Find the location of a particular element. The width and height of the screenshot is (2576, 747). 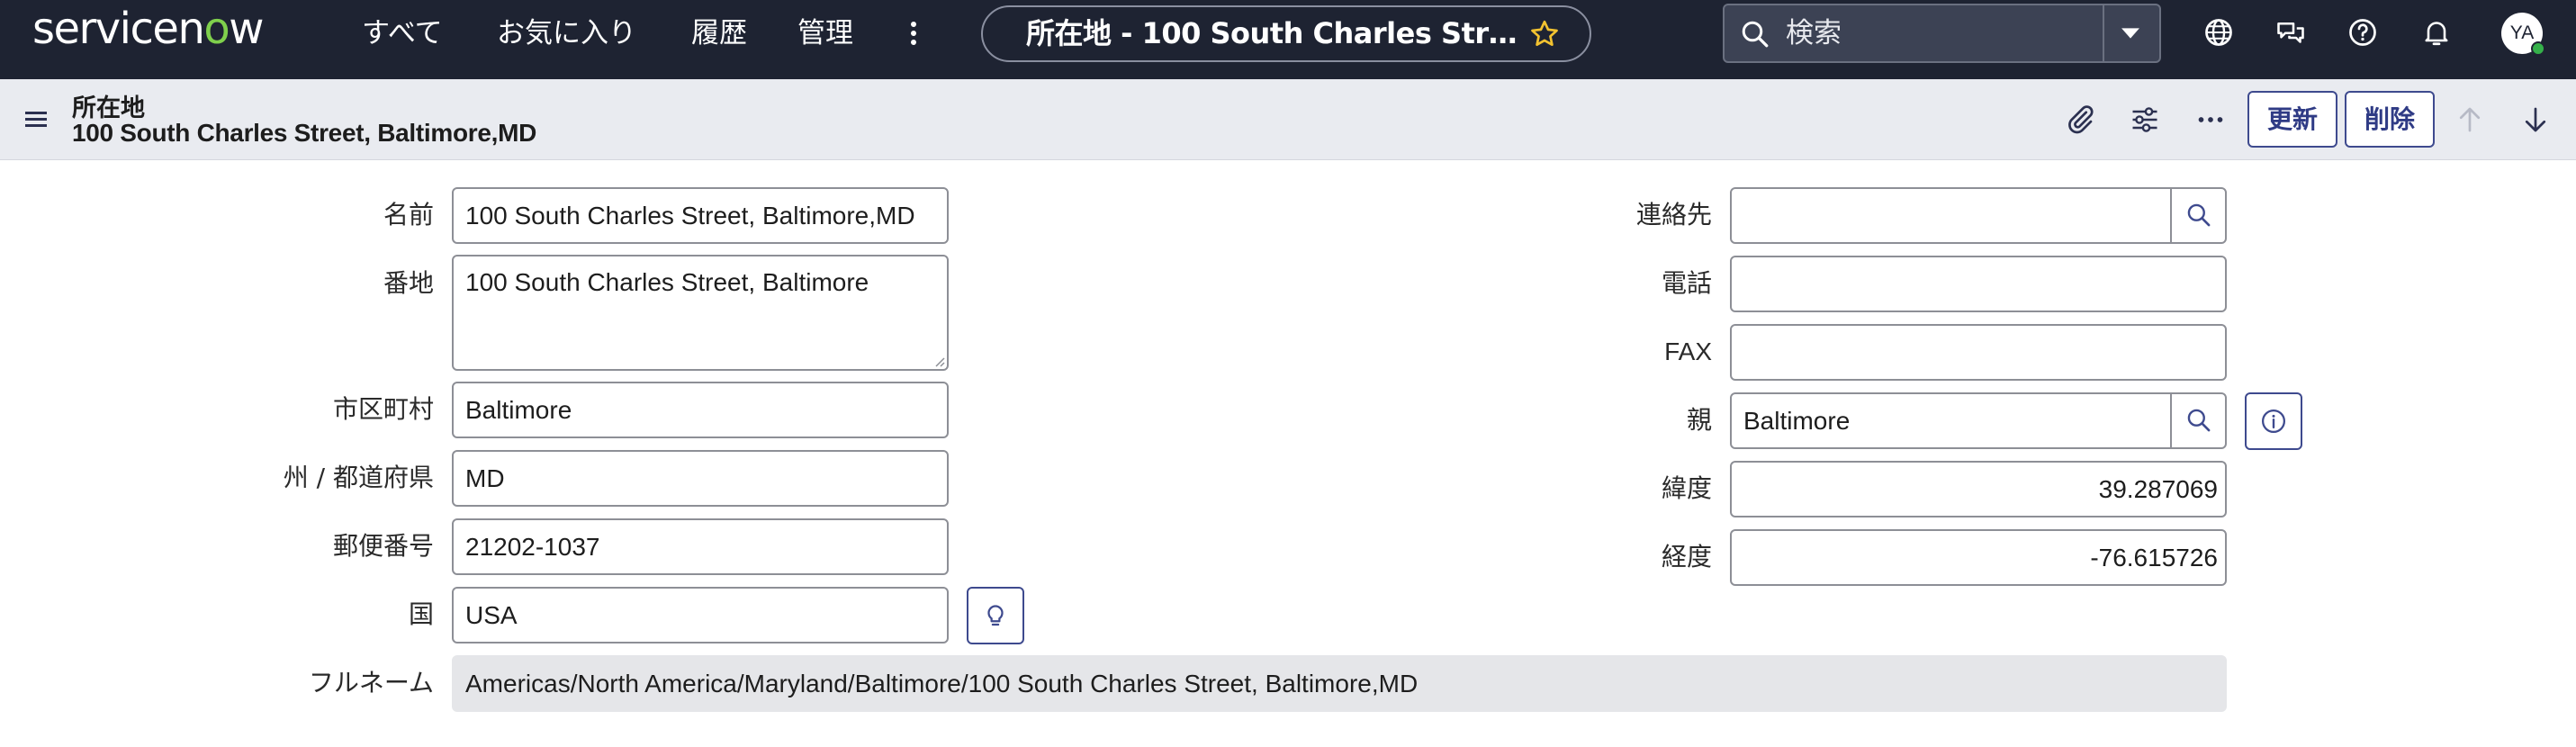

parent-info-button is located at coordinates (2273, 421).